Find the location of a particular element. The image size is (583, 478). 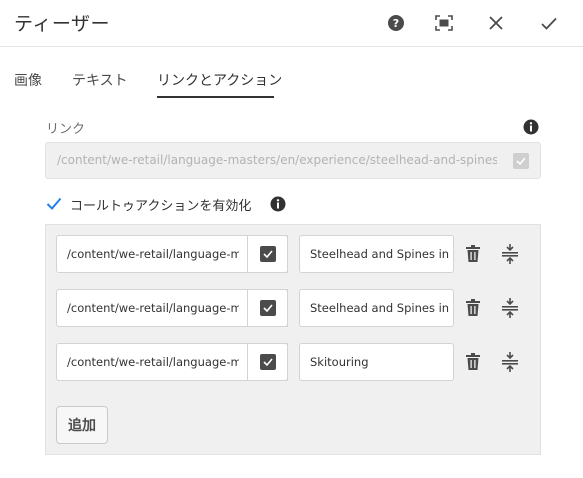

done-button is located at coordinates (549, 23).